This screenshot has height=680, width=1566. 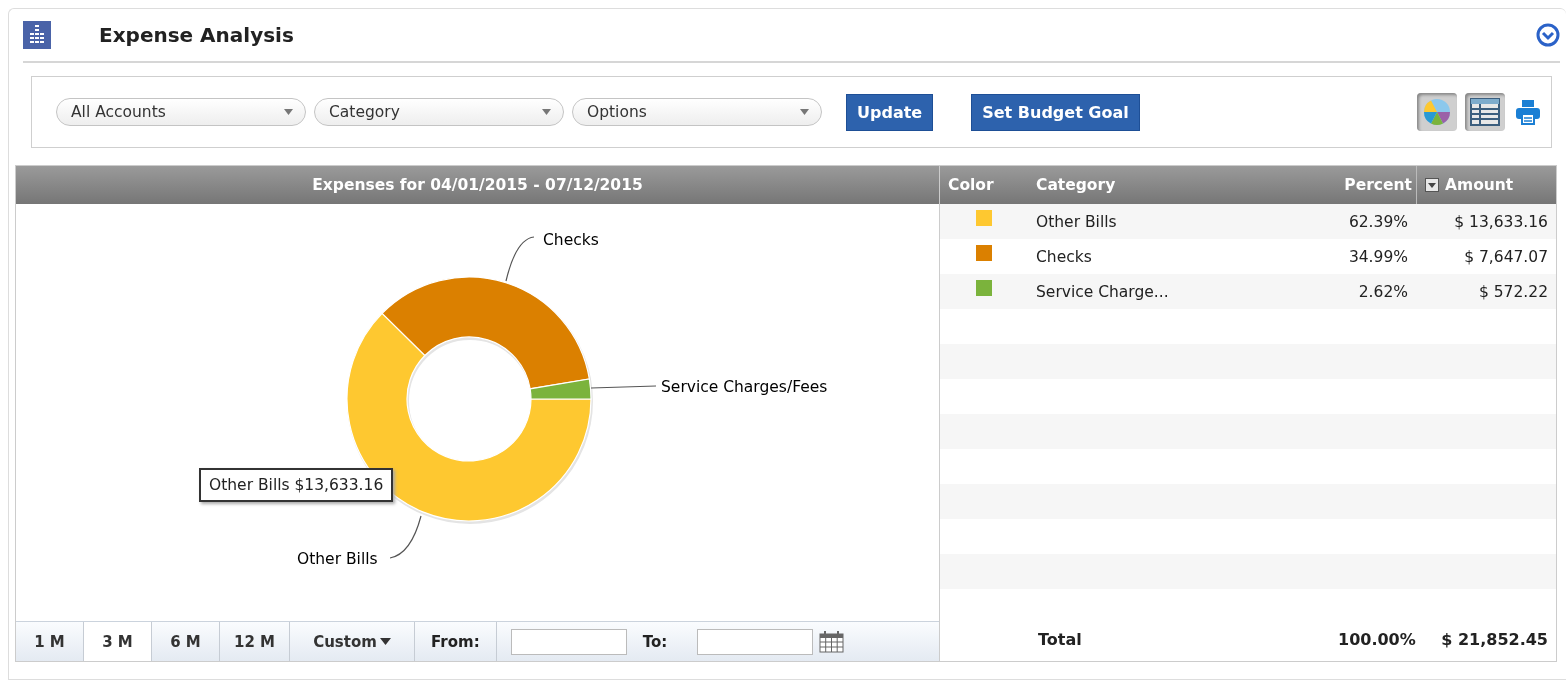 What do you see at coordinates (1064, 256) in the screenshot?
I see `category-cell-text: Checks` at bounding box center [1064, 256].